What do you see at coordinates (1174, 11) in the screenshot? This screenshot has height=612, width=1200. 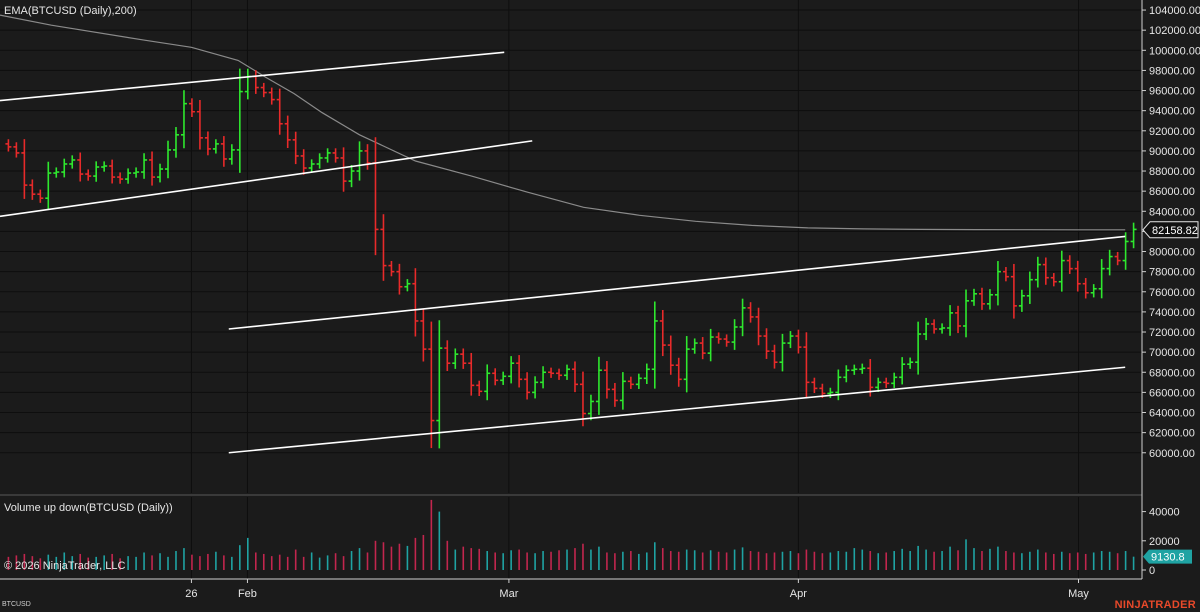 I see `y-tick-label: 104000.00` at bounding box center [1174, 11].